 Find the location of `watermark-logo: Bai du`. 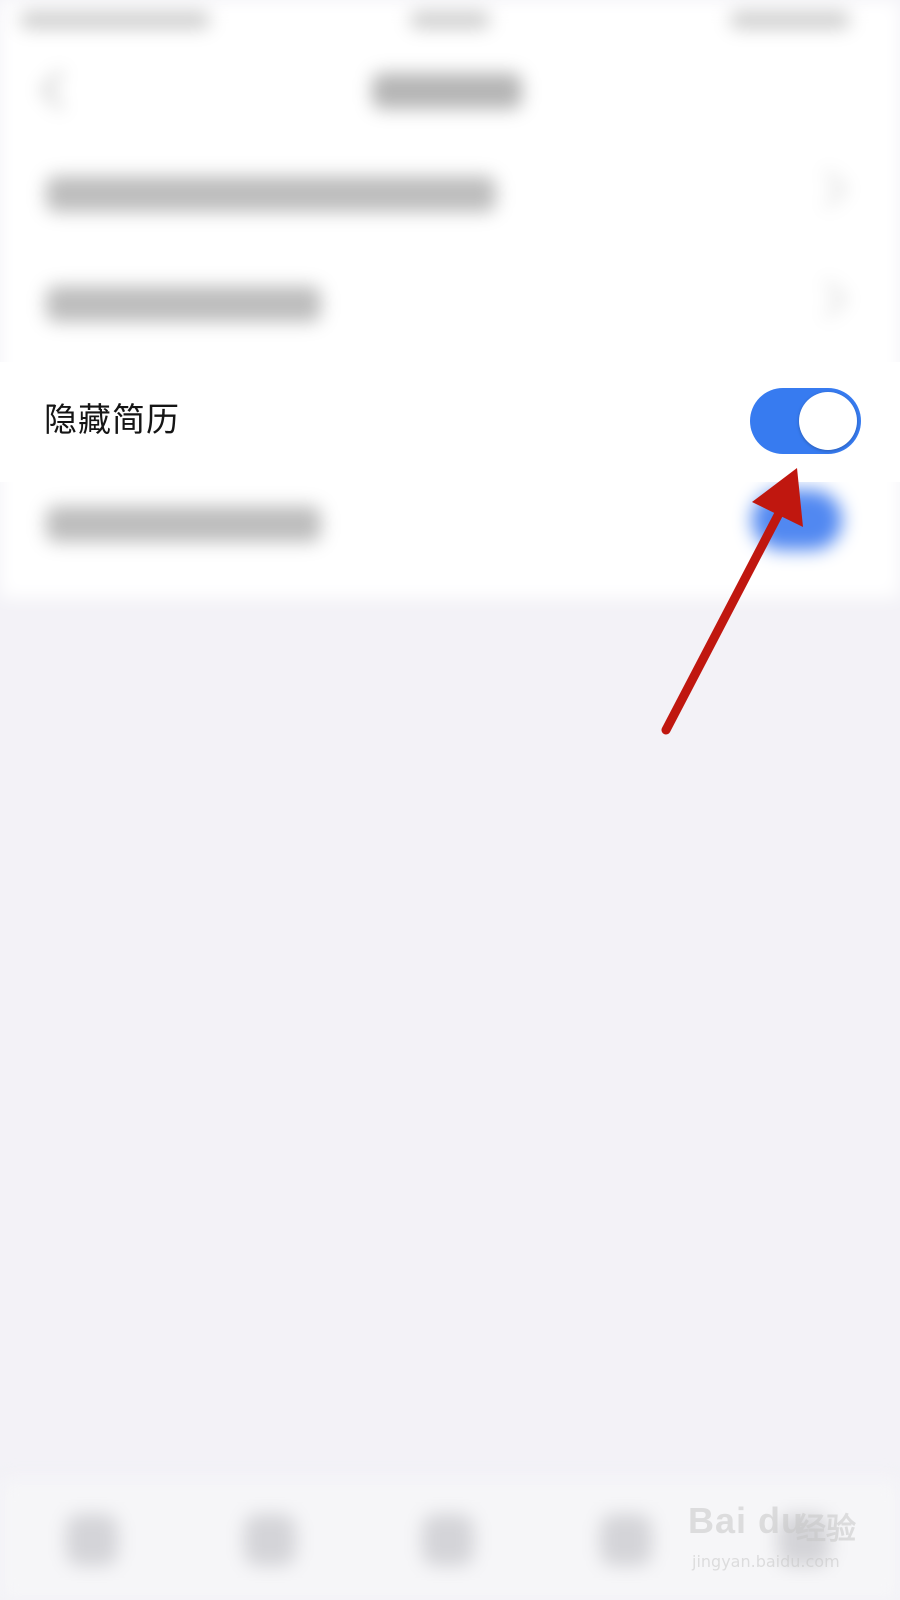

watermark-logo: Bai du is located at coordinates (746, 1520).